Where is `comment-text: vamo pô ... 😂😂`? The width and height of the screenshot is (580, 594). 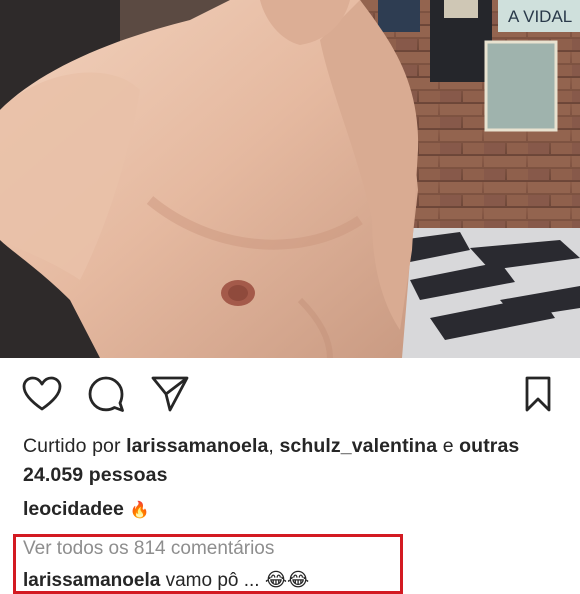
comment-text: vamo pô ... 😂😂 is located at coordinates (237, 580).